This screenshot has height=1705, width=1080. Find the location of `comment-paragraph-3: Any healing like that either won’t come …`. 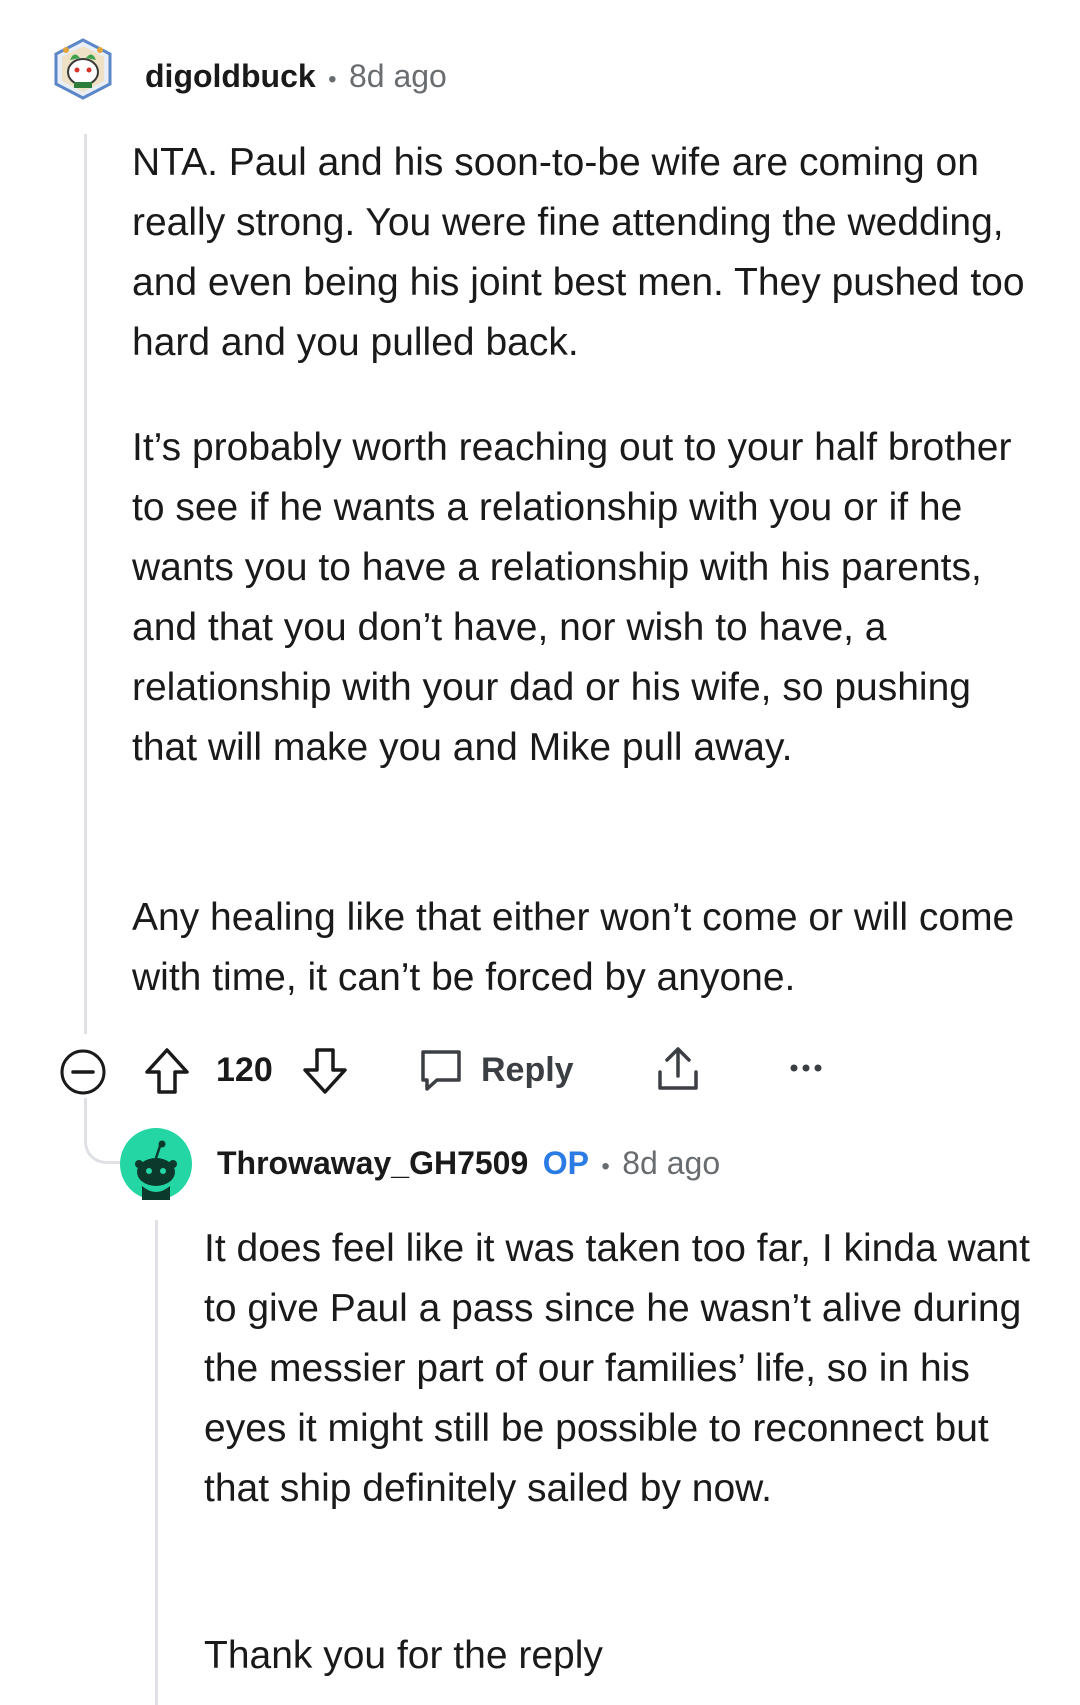

comment-paragraph-3: Any healing like that either won’t come … is located at coordinates (573, 947).